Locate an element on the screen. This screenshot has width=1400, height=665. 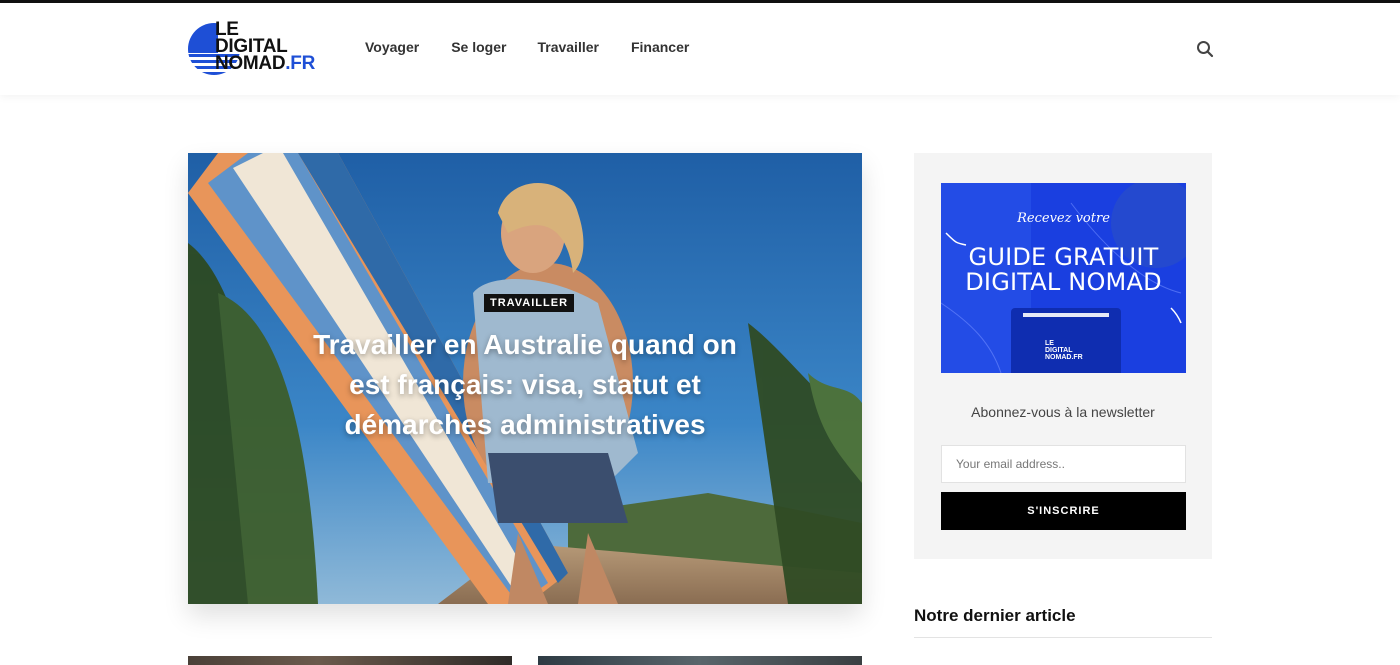
promo-kicker: Recevez votre is located at coordinates (1063, 218).